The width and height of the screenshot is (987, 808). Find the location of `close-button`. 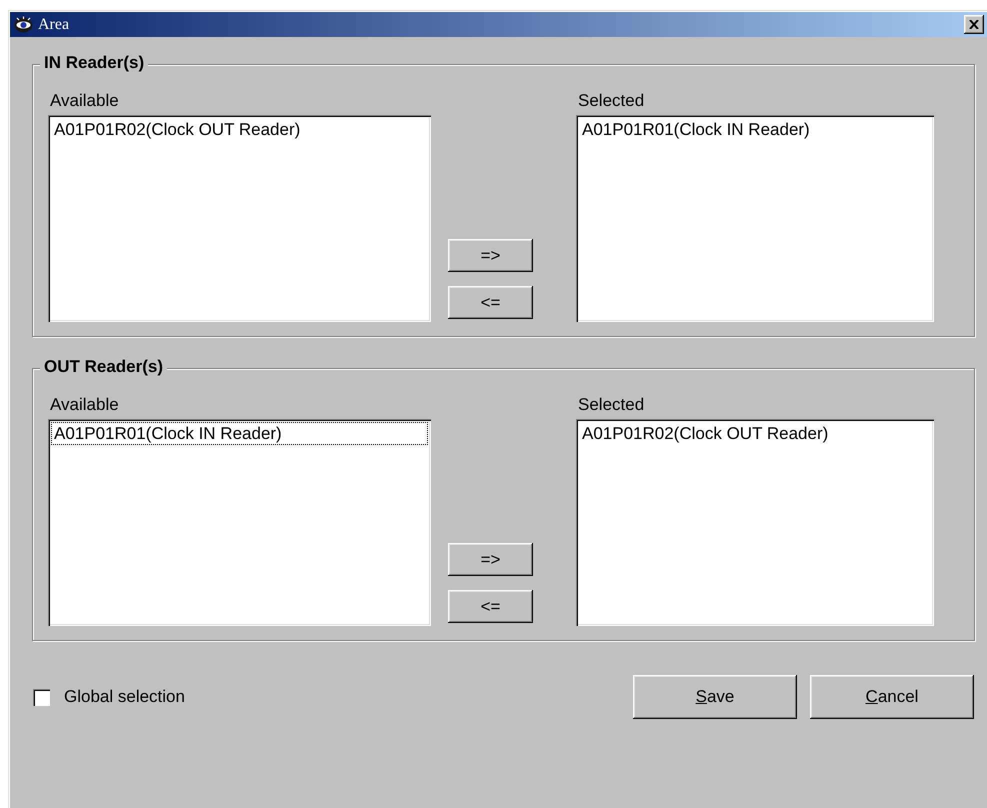

close-button is located at coordinates (974, 24).